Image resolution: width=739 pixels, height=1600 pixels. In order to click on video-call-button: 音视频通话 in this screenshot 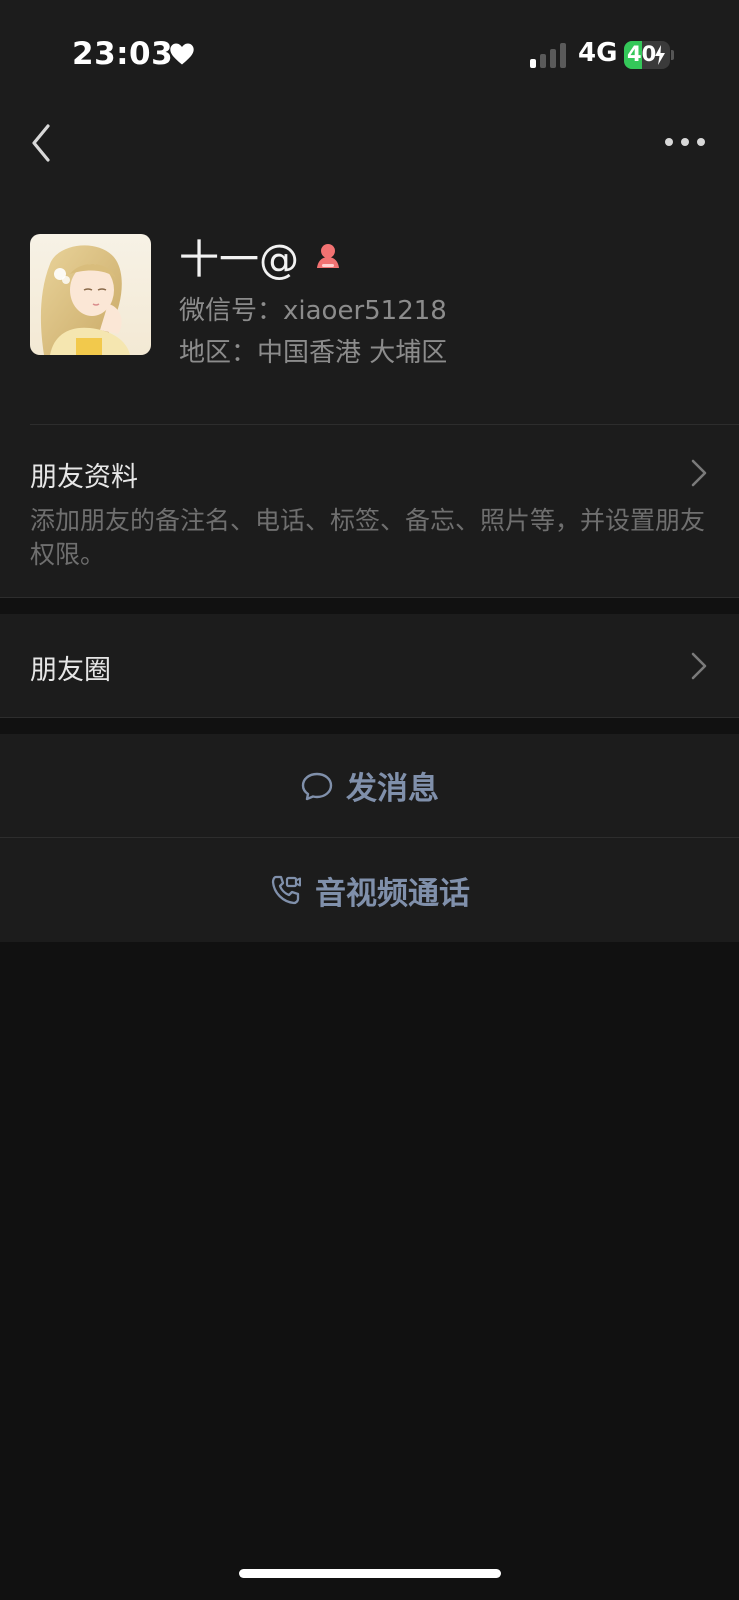, I will do `click(369, 890)`.